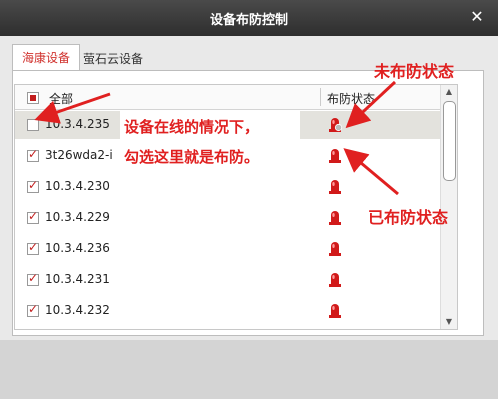 The image size is (498, 399). What do you see at coordinates (113, 59) in the screenshot?
I see `tab-ezviz-cloud-devices: 萤石云设备` at bounding box center [113, 59].